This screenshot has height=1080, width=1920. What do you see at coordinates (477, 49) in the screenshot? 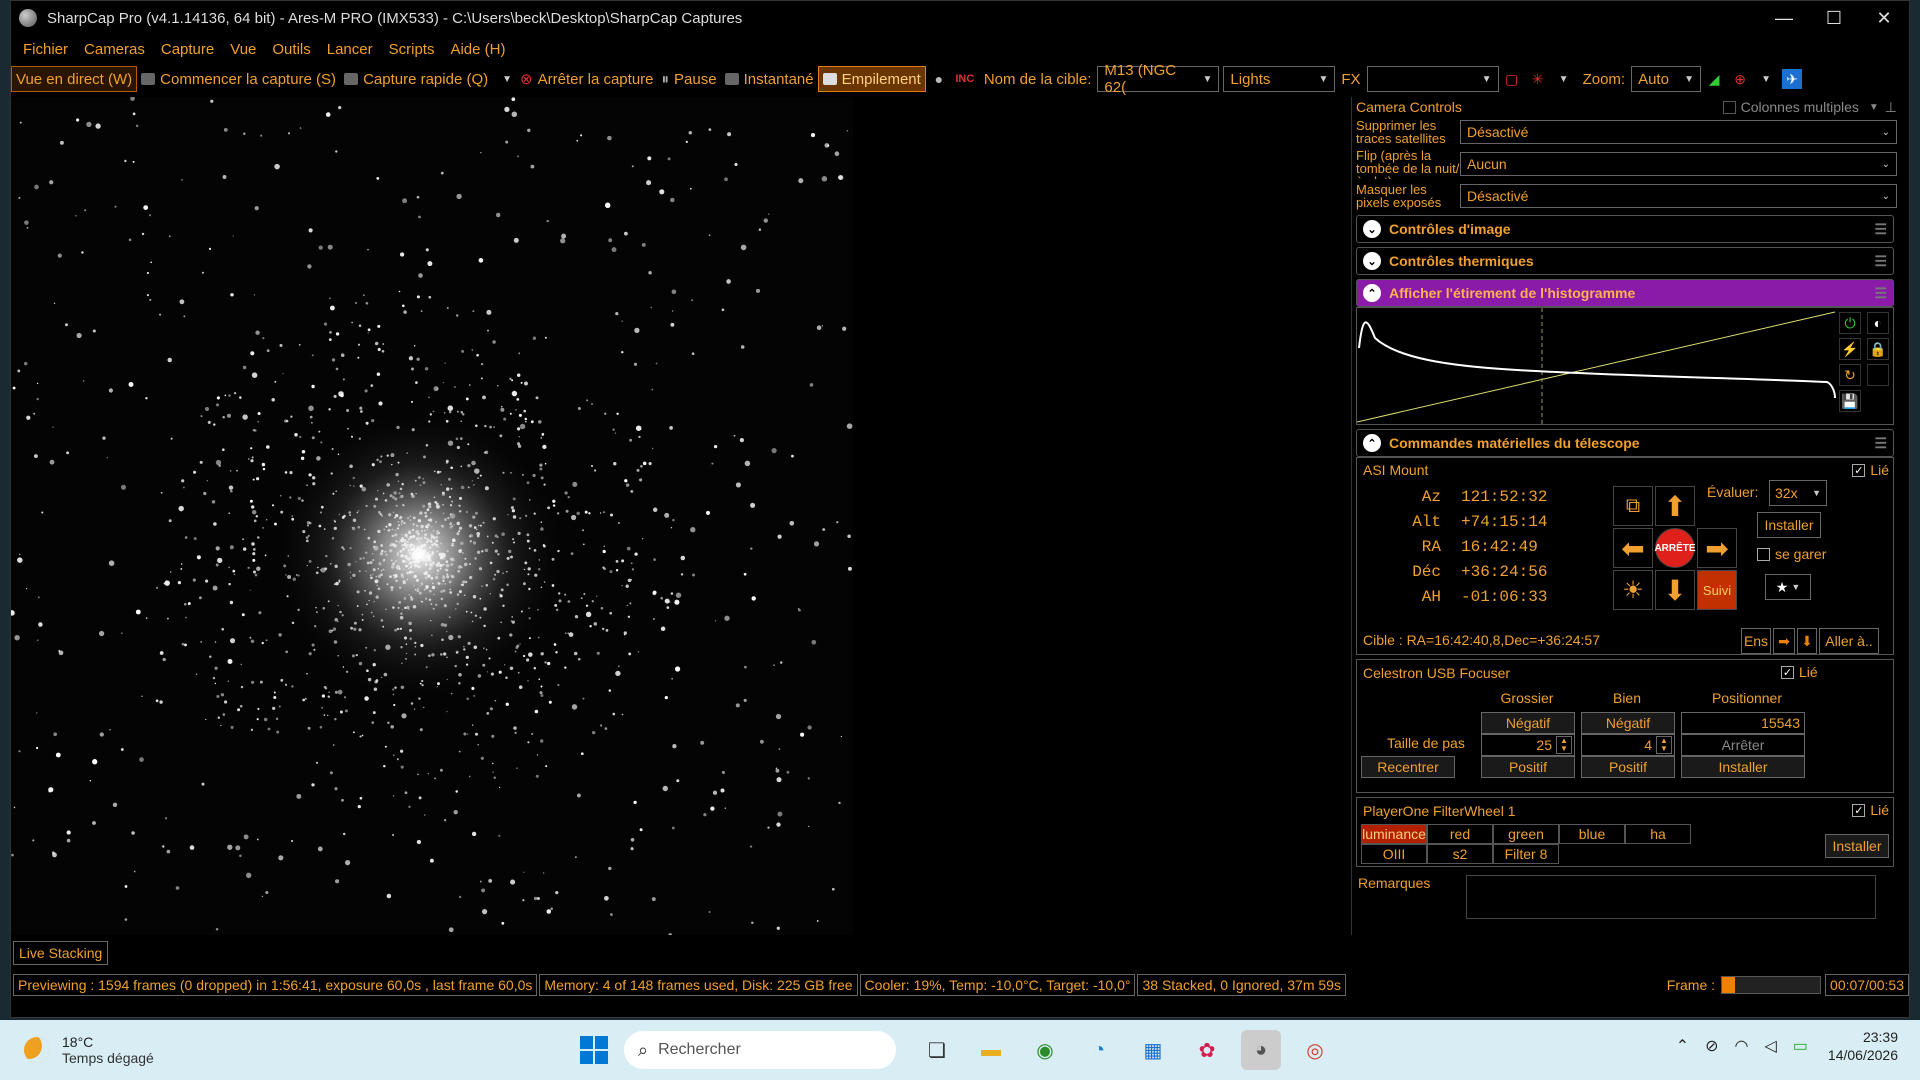
I see `menu-aide: Aide (H)` at bounding box center [477, 49].